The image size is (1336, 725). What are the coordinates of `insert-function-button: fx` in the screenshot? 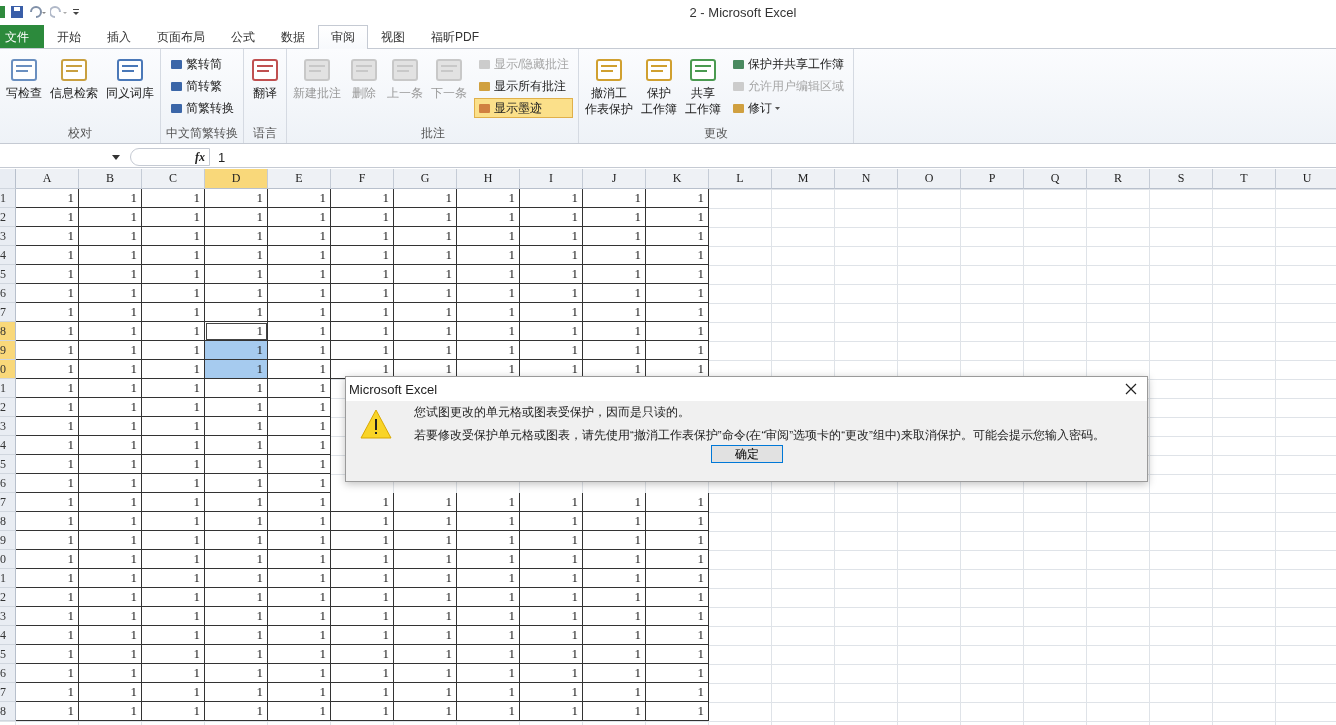 It's located at (200, 157).